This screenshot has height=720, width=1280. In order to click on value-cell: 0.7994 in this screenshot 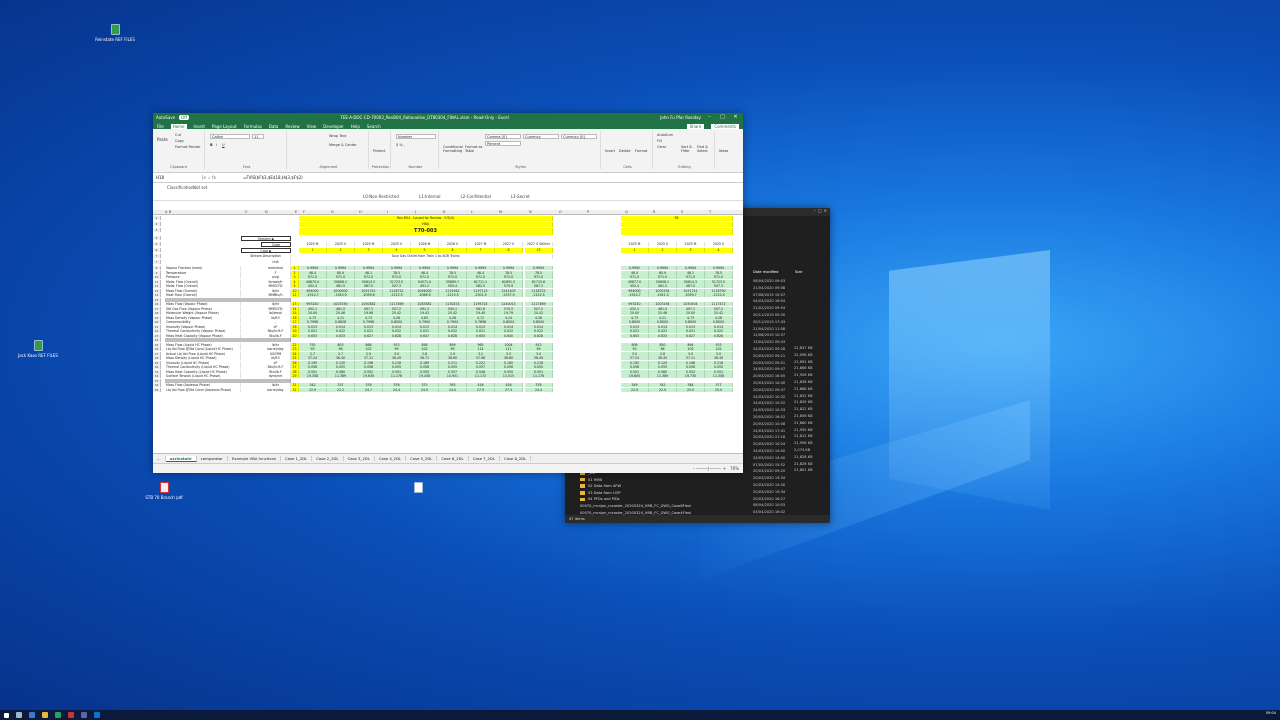, I will do `click(453, 322)`.